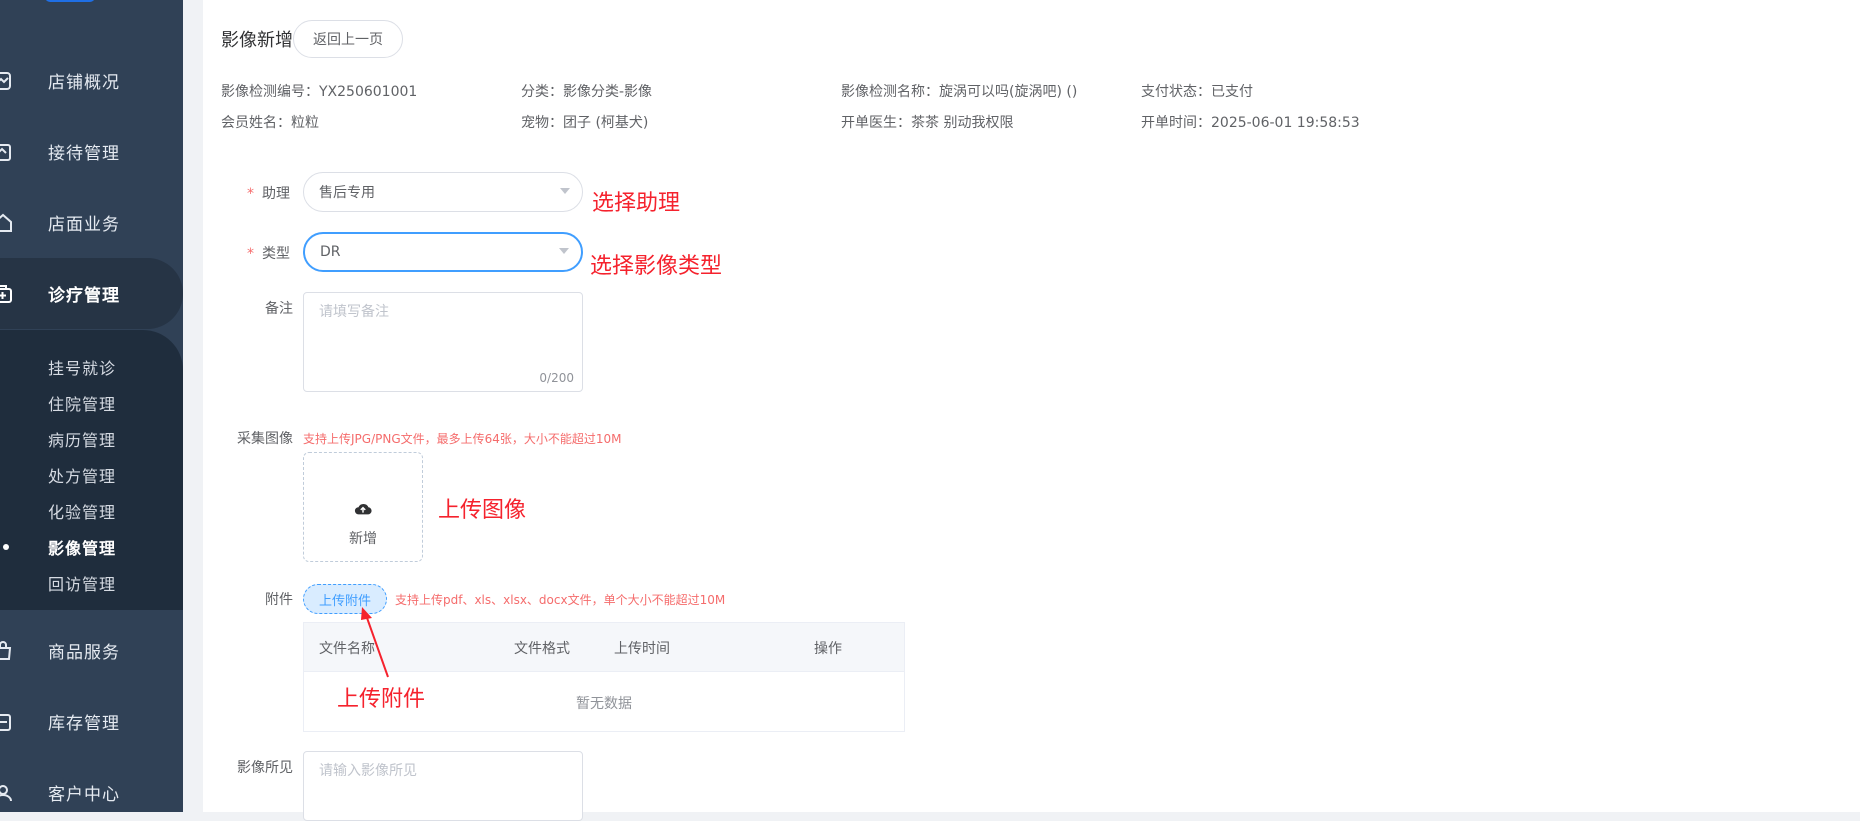 The width and height of the screenshot is (1860, 821). Describe the element at coordinates (6, 792) in the screenshot. I see `user-icon` at that location.